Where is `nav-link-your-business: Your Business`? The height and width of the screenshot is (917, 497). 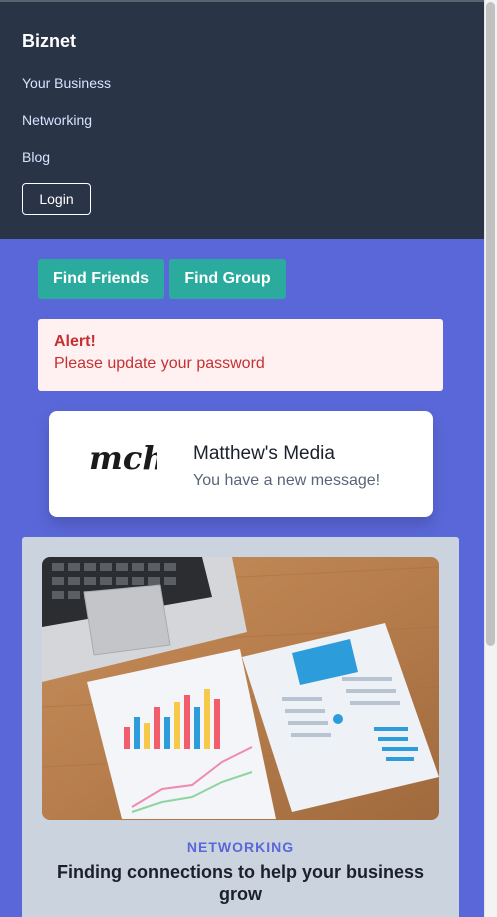 nav-link-your-business: Your Business is located at coordinates (66, 83).